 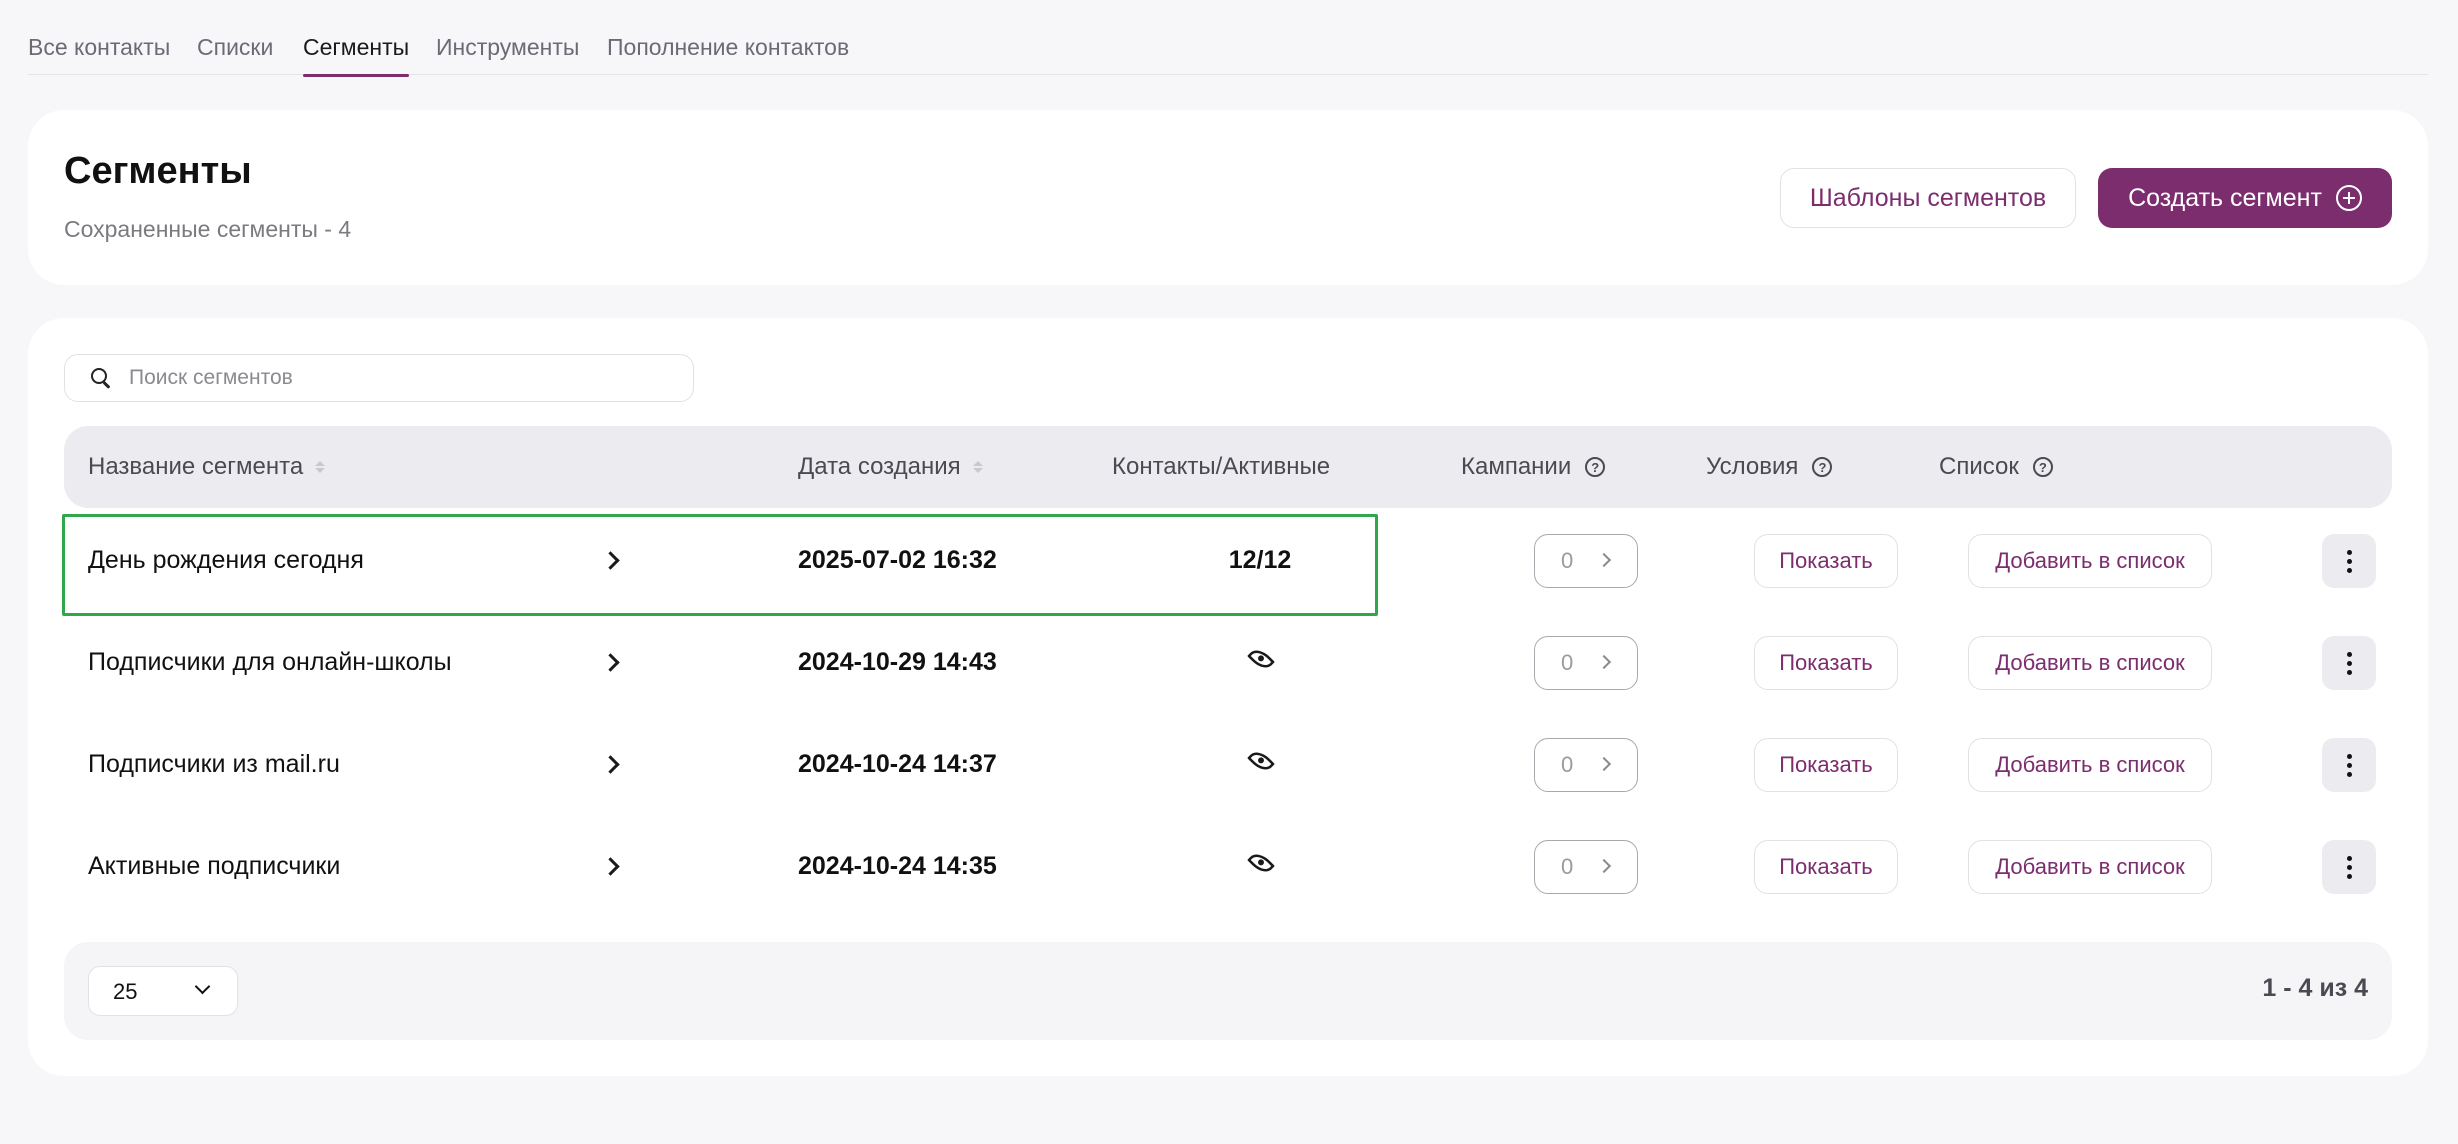 I want to click on segment-name: Подписчики из mail.ru, so click(x=214, y=764).